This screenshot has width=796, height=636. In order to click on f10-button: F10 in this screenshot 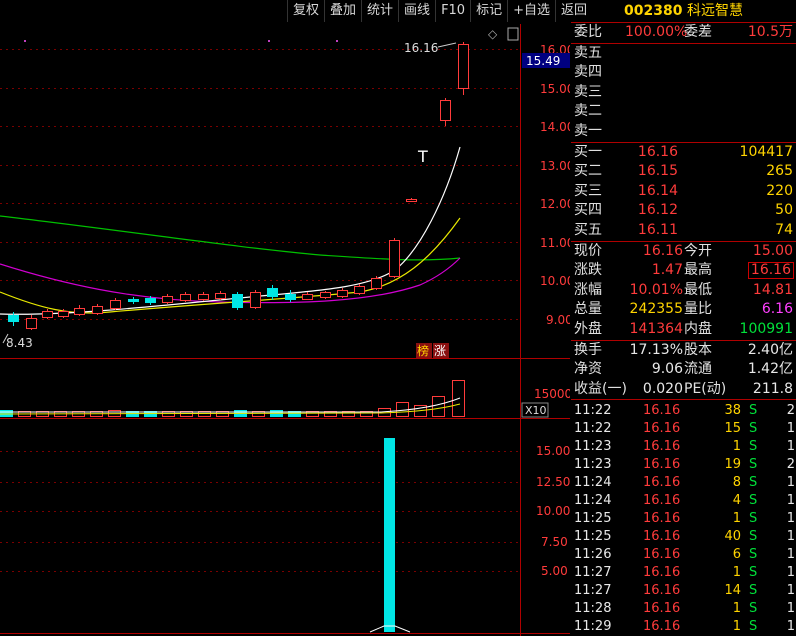, I will do `click(453, 11)`.